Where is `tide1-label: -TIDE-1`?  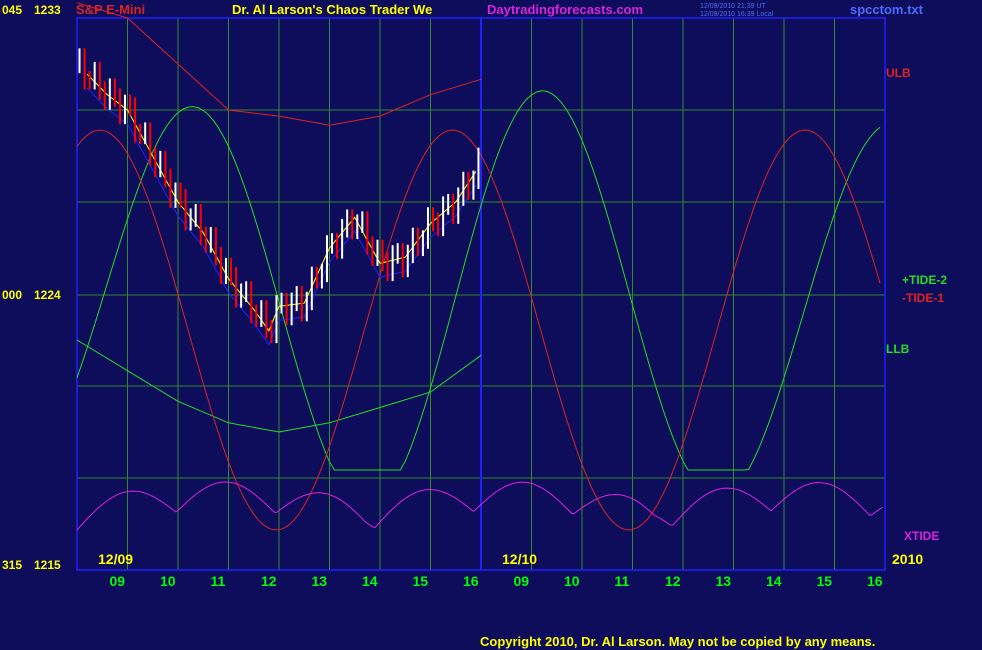
tide1-label: -TIDE-1 is located at coordinates (923, 298).